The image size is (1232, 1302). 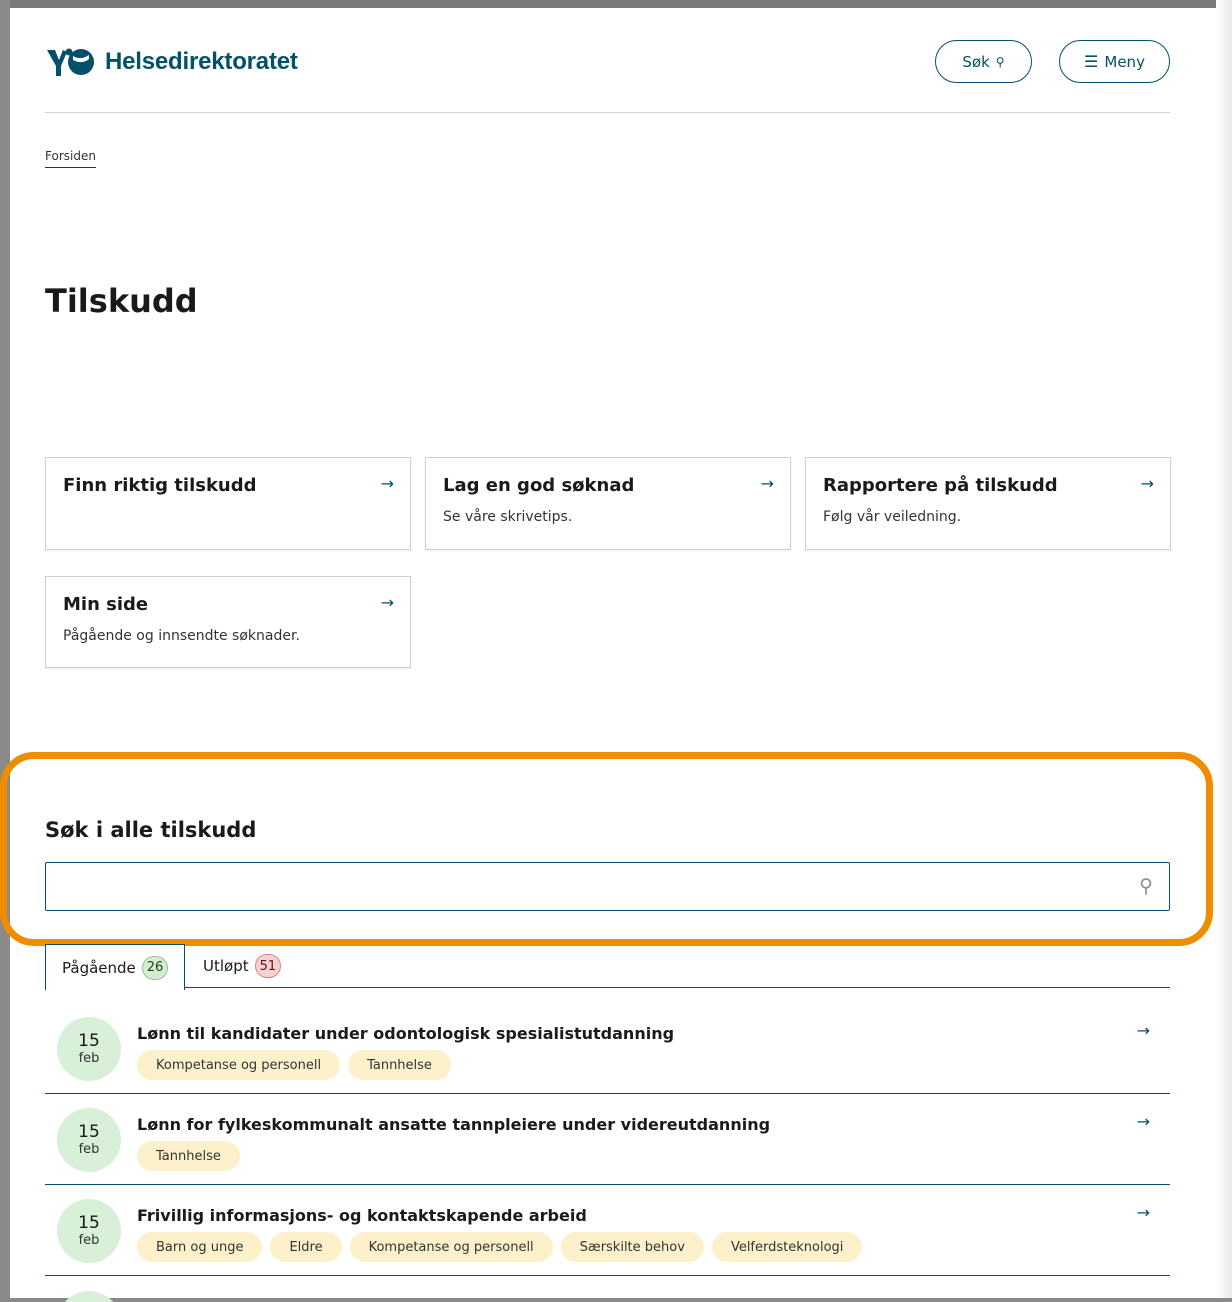 What do you see at coordinates (99, 967) in the screenshot?
I see `tab-label: Pågående` at bounding box center [99, 967].